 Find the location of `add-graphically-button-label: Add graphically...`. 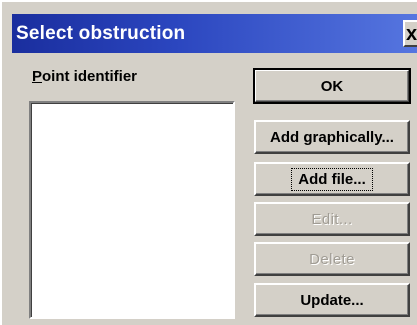

add-graphically-button-label: Add graphically... is located at coordinates (332, 137).